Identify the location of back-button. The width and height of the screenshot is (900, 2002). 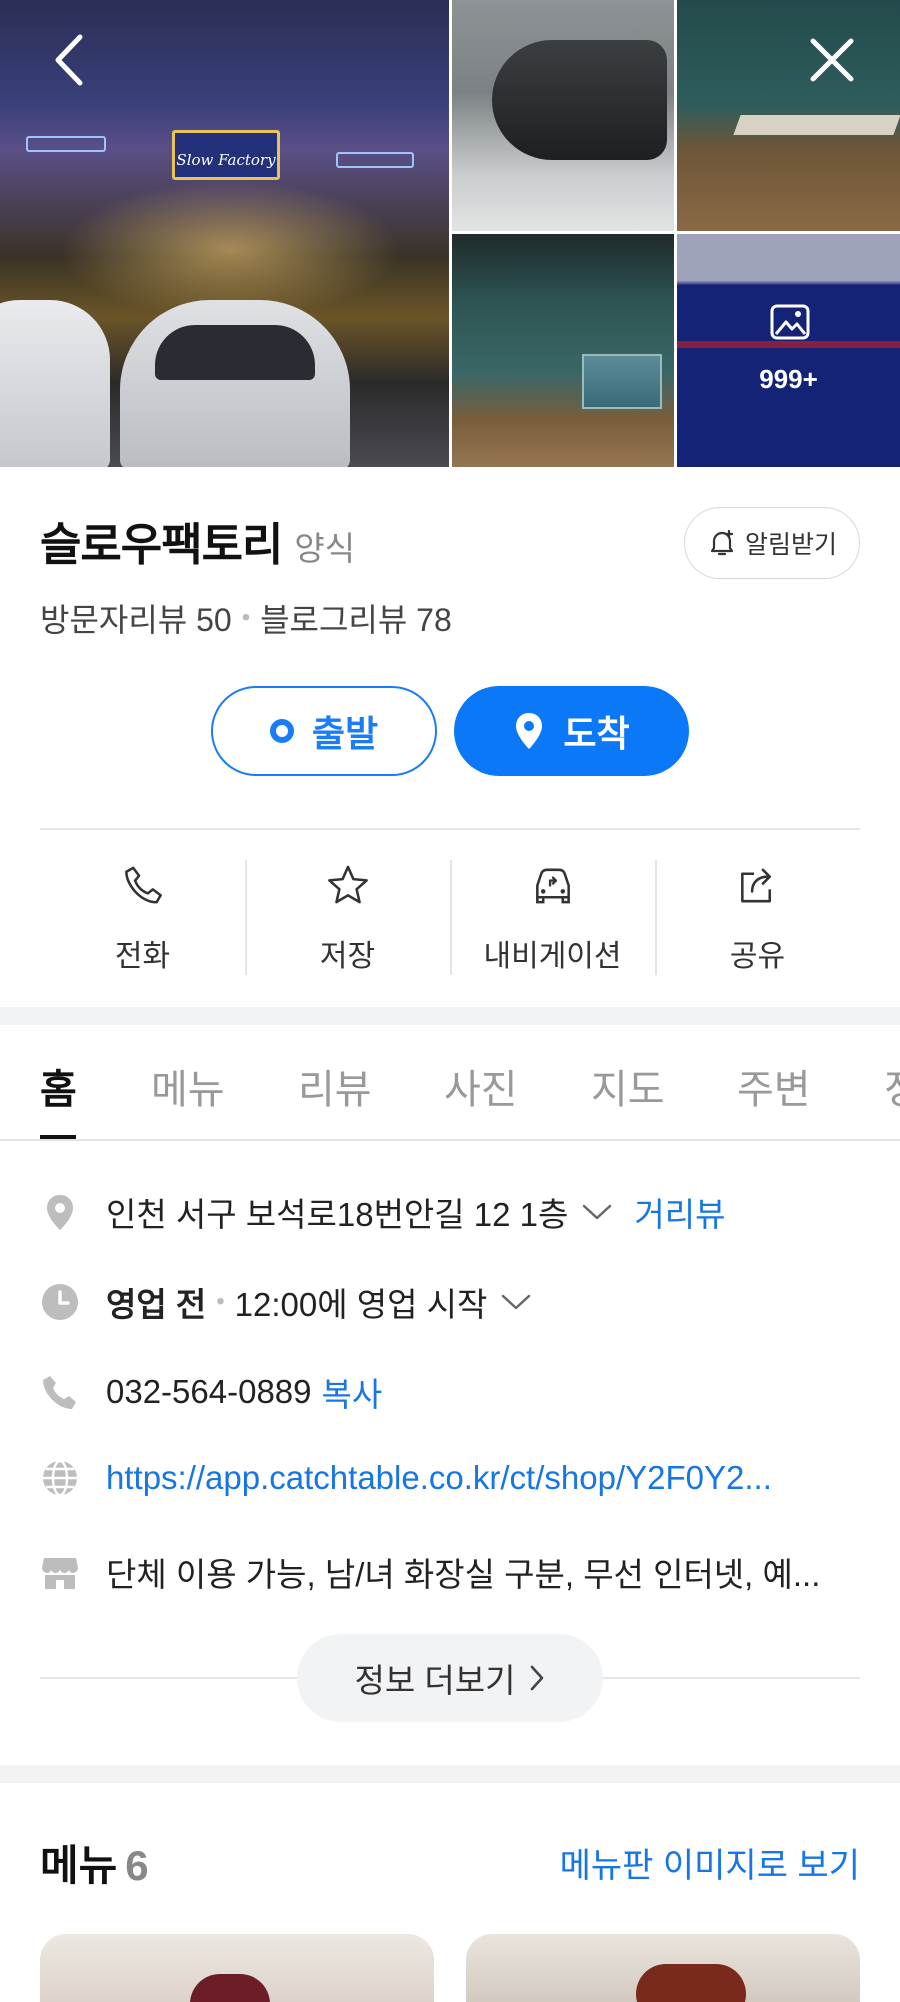
(68, 60).